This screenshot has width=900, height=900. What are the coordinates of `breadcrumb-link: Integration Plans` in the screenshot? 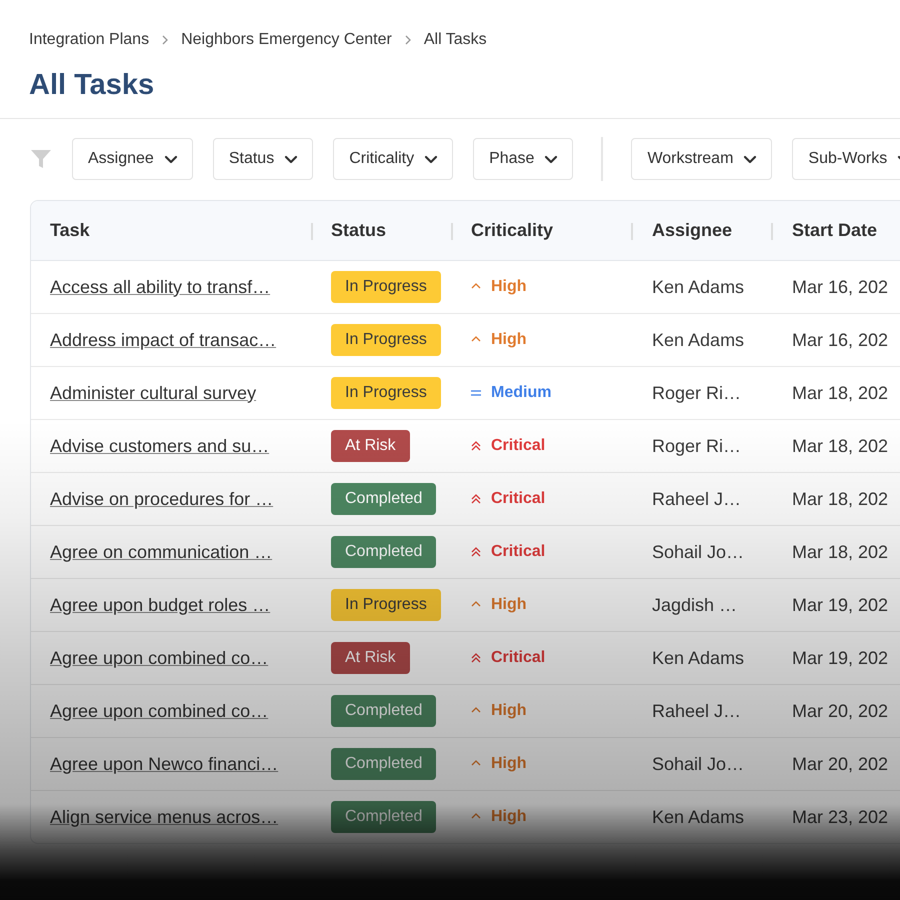 It's located at (89, 40).